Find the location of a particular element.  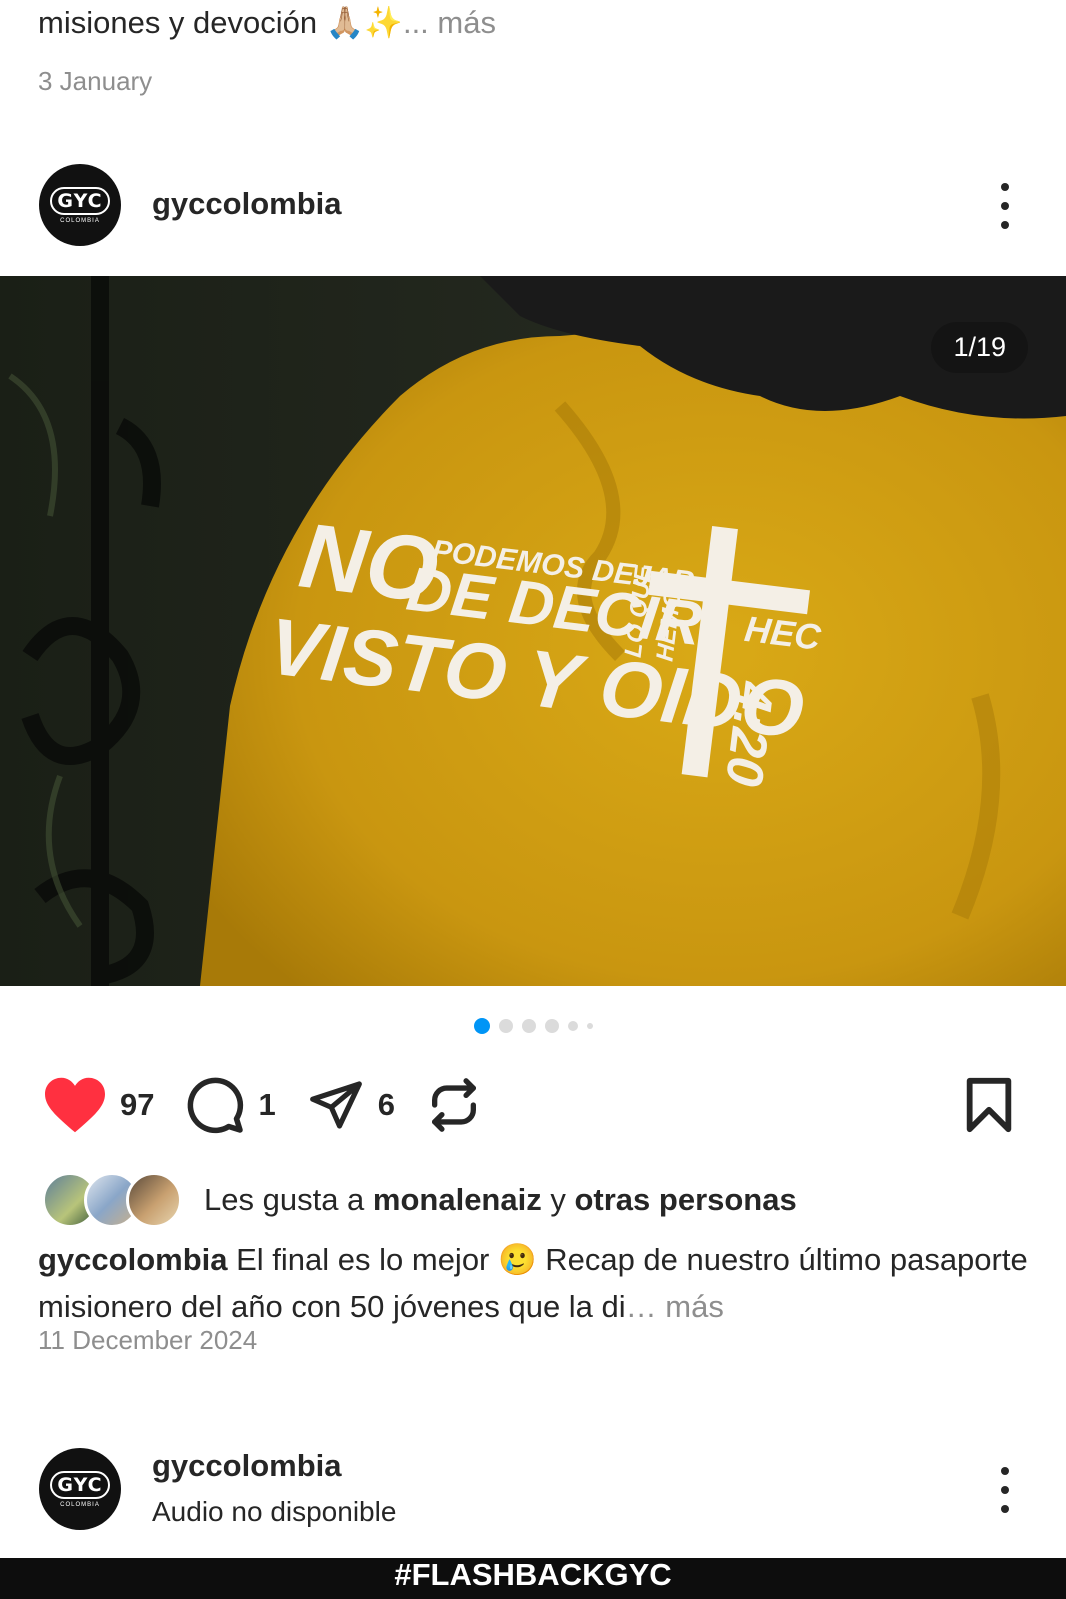

heart-icon is located at coordinates (75, 1105).